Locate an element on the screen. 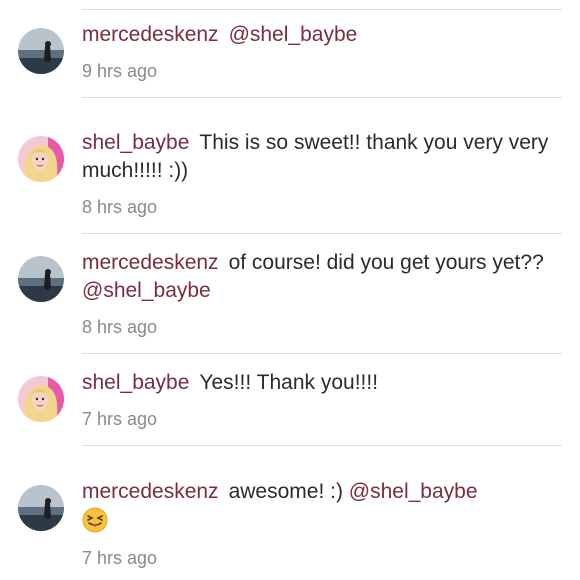 The width and height of the screenshot is (580, 580). comment-1-body: mercedeskenz @shel_baybe is located at coordinates (317, 35).